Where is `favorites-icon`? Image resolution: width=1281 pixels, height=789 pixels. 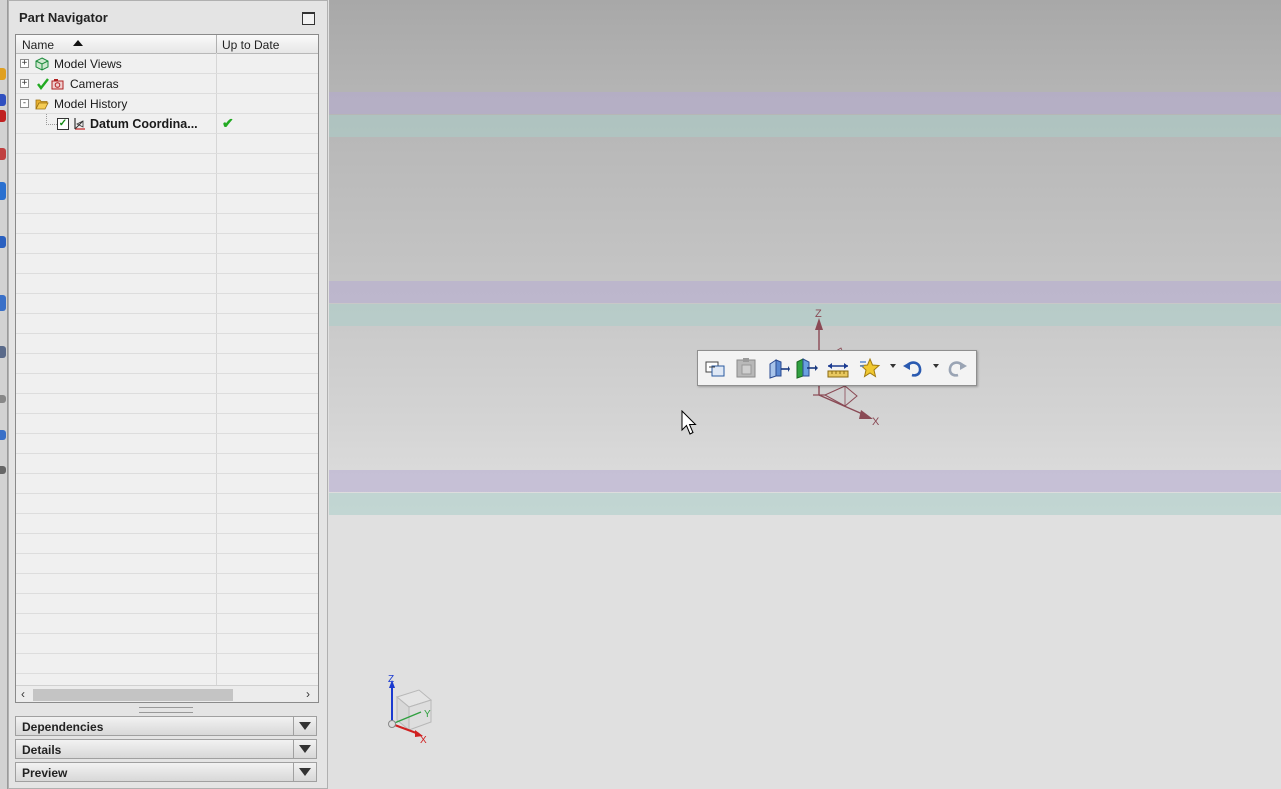 favorites-icon is located at coordinates (870, 368).